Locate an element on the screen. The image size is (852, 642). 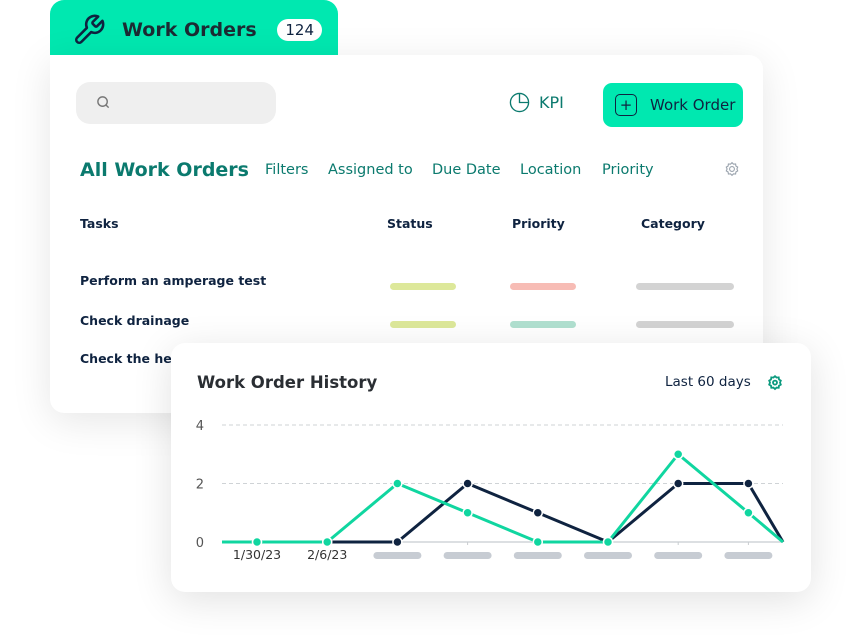
y-tick-label: 0 is located at coordinates (200, 543).